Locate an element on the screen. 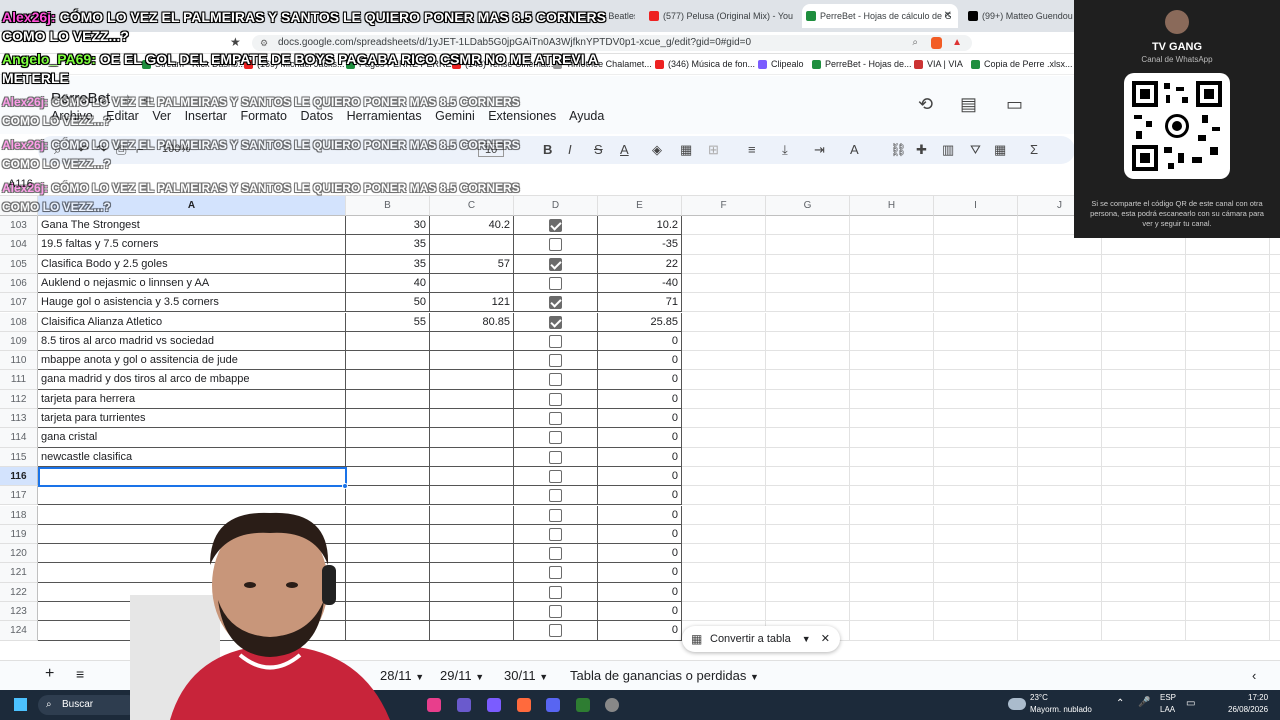  cell-e: 71 is located at coordinates (640, 303).